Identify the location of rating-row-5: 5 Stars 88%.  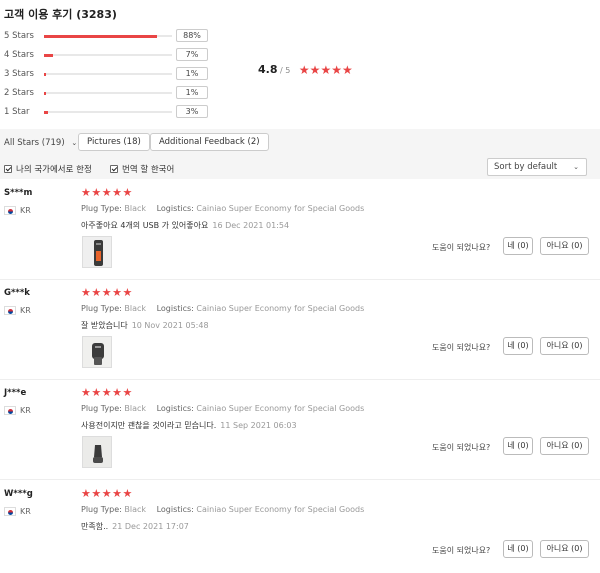
(124, 38).